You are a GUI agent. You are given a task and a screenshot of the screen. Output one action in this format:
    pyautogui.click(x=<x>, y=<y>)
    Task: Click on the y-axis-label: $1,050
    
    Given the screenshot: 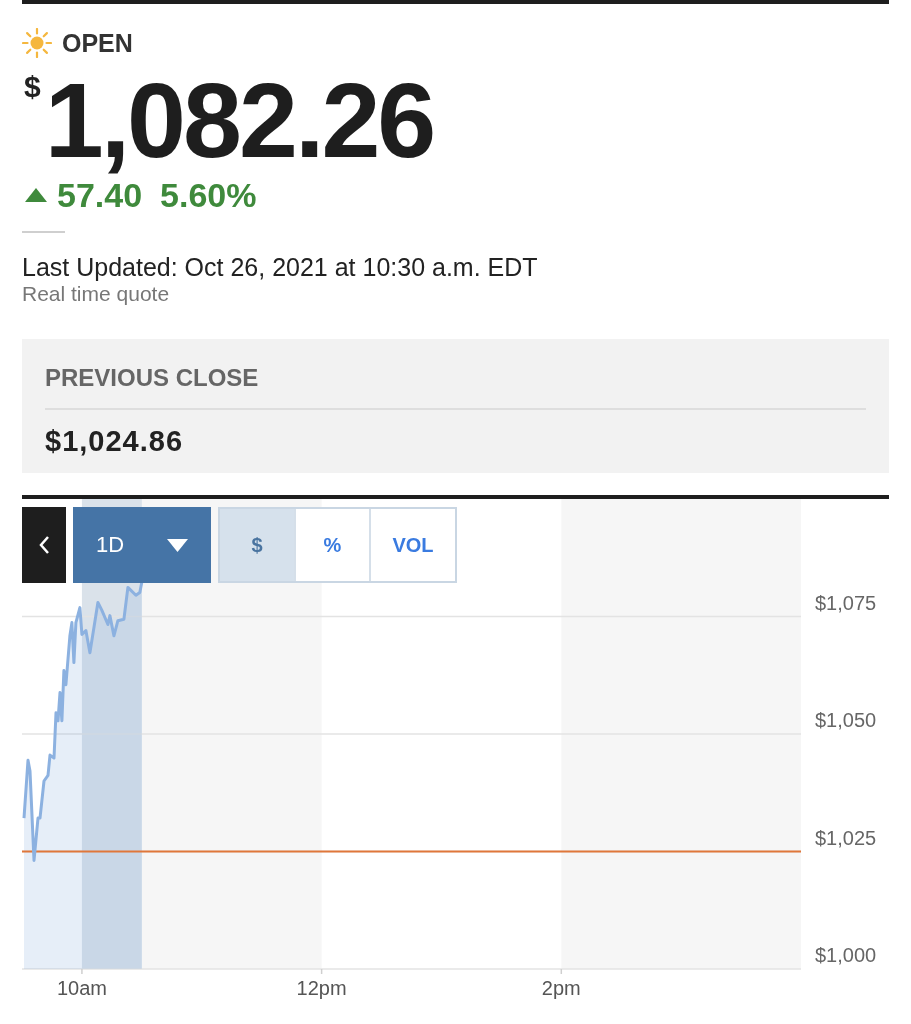 What is the action you would take?
    pyautogui.click(x=846, y=720)
    